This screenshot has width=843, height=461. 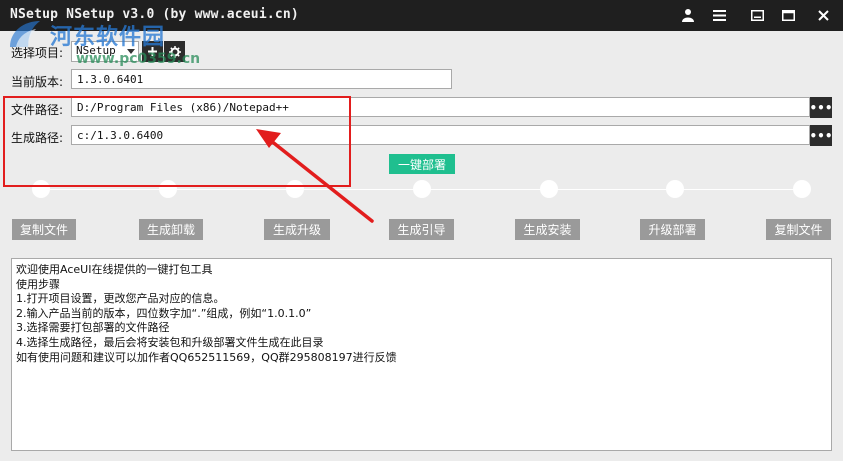 What do you see at coordinates (421, 15) in the screenshot?
I see `title-bar: NSetup NSetup v3.0 (by www.aceui.cn)` at bounding box center [421, 15].